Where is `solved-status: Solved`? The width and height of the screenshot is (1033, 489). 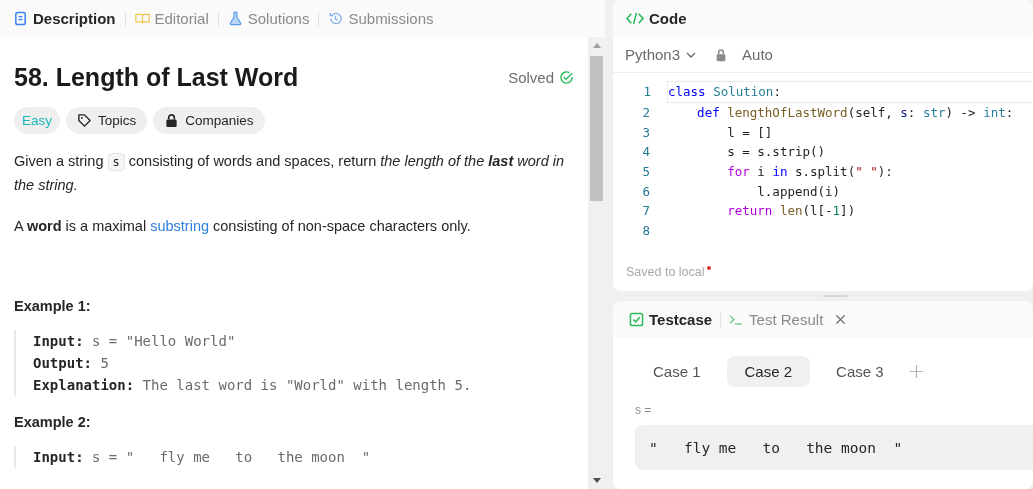 solved-status: Solved is located at coordinates (531, 77).